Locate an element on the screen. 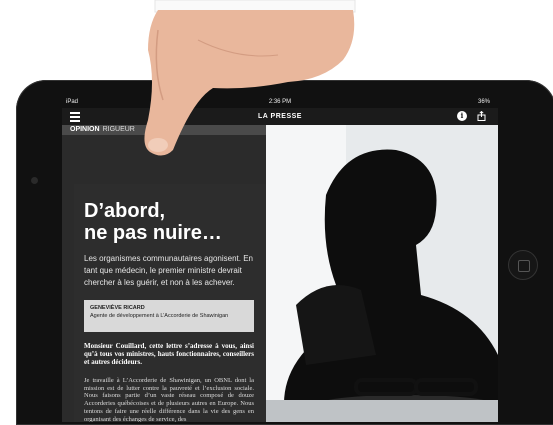 Image resolution: width=553 pixels, height=425 pixels. author-name: GENEVIÈVE RICARD is located at coordinates (117, 308).